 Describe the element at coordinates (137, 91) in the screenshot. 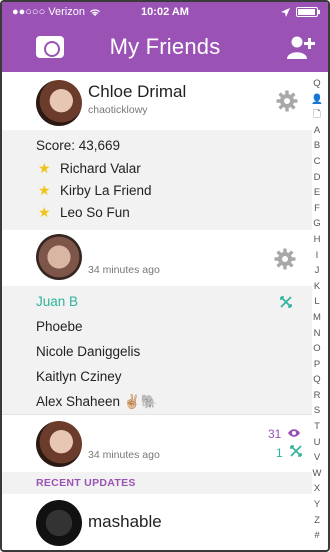

I see `friend-name: Chloe Drimal` at that location.